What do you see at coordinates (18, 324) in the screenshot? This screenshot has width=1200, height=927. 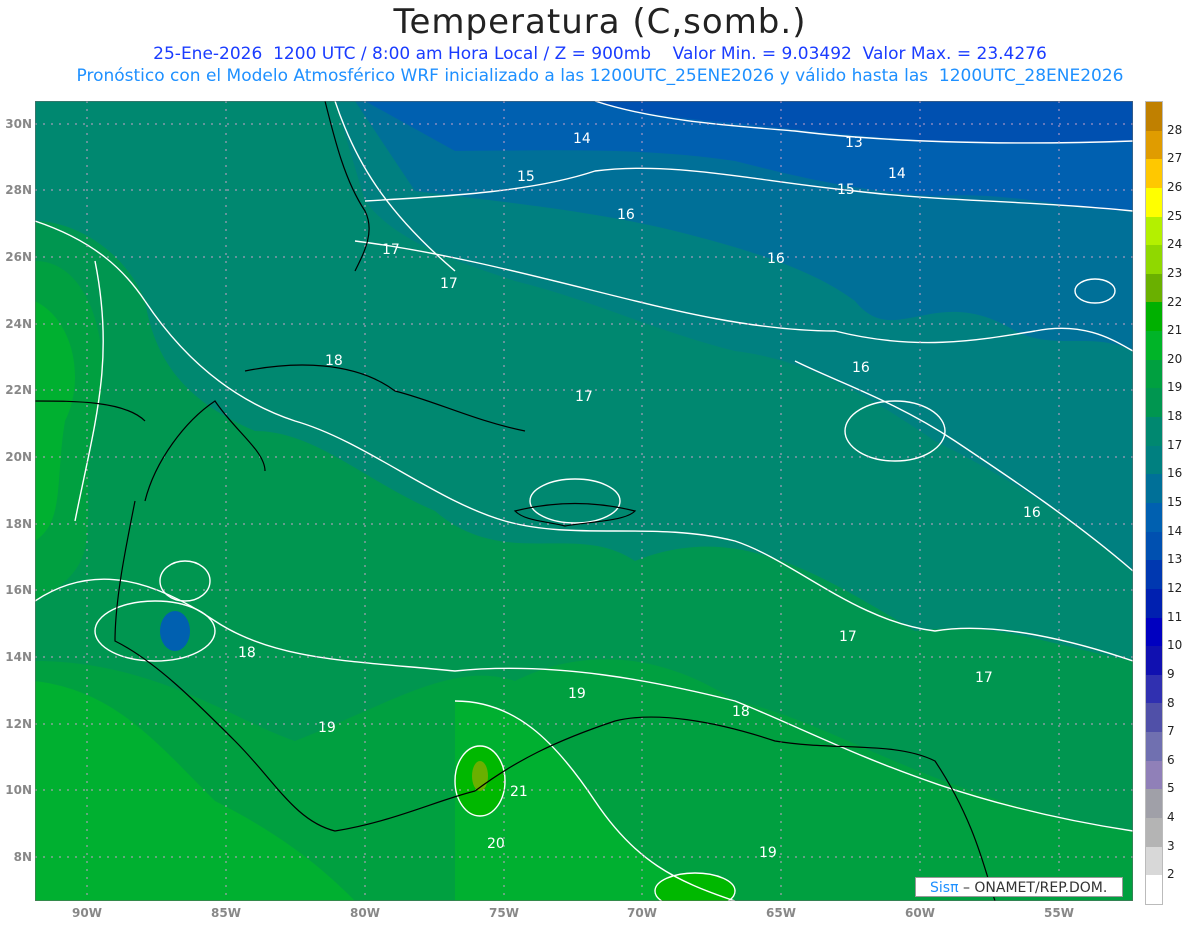 I see `lat-label: 24N` at bounding box center [18, 324].